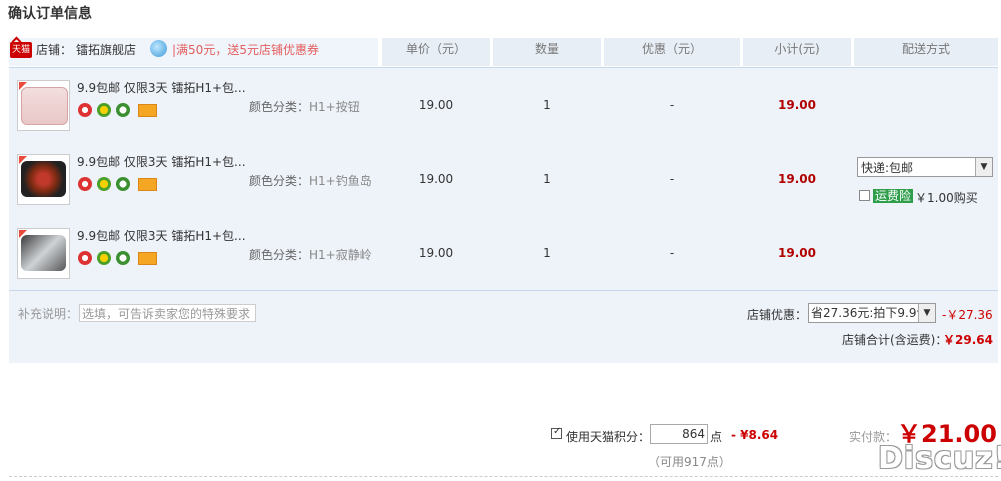  I want to click on shop-label: 店铺：, so click(54, 50).